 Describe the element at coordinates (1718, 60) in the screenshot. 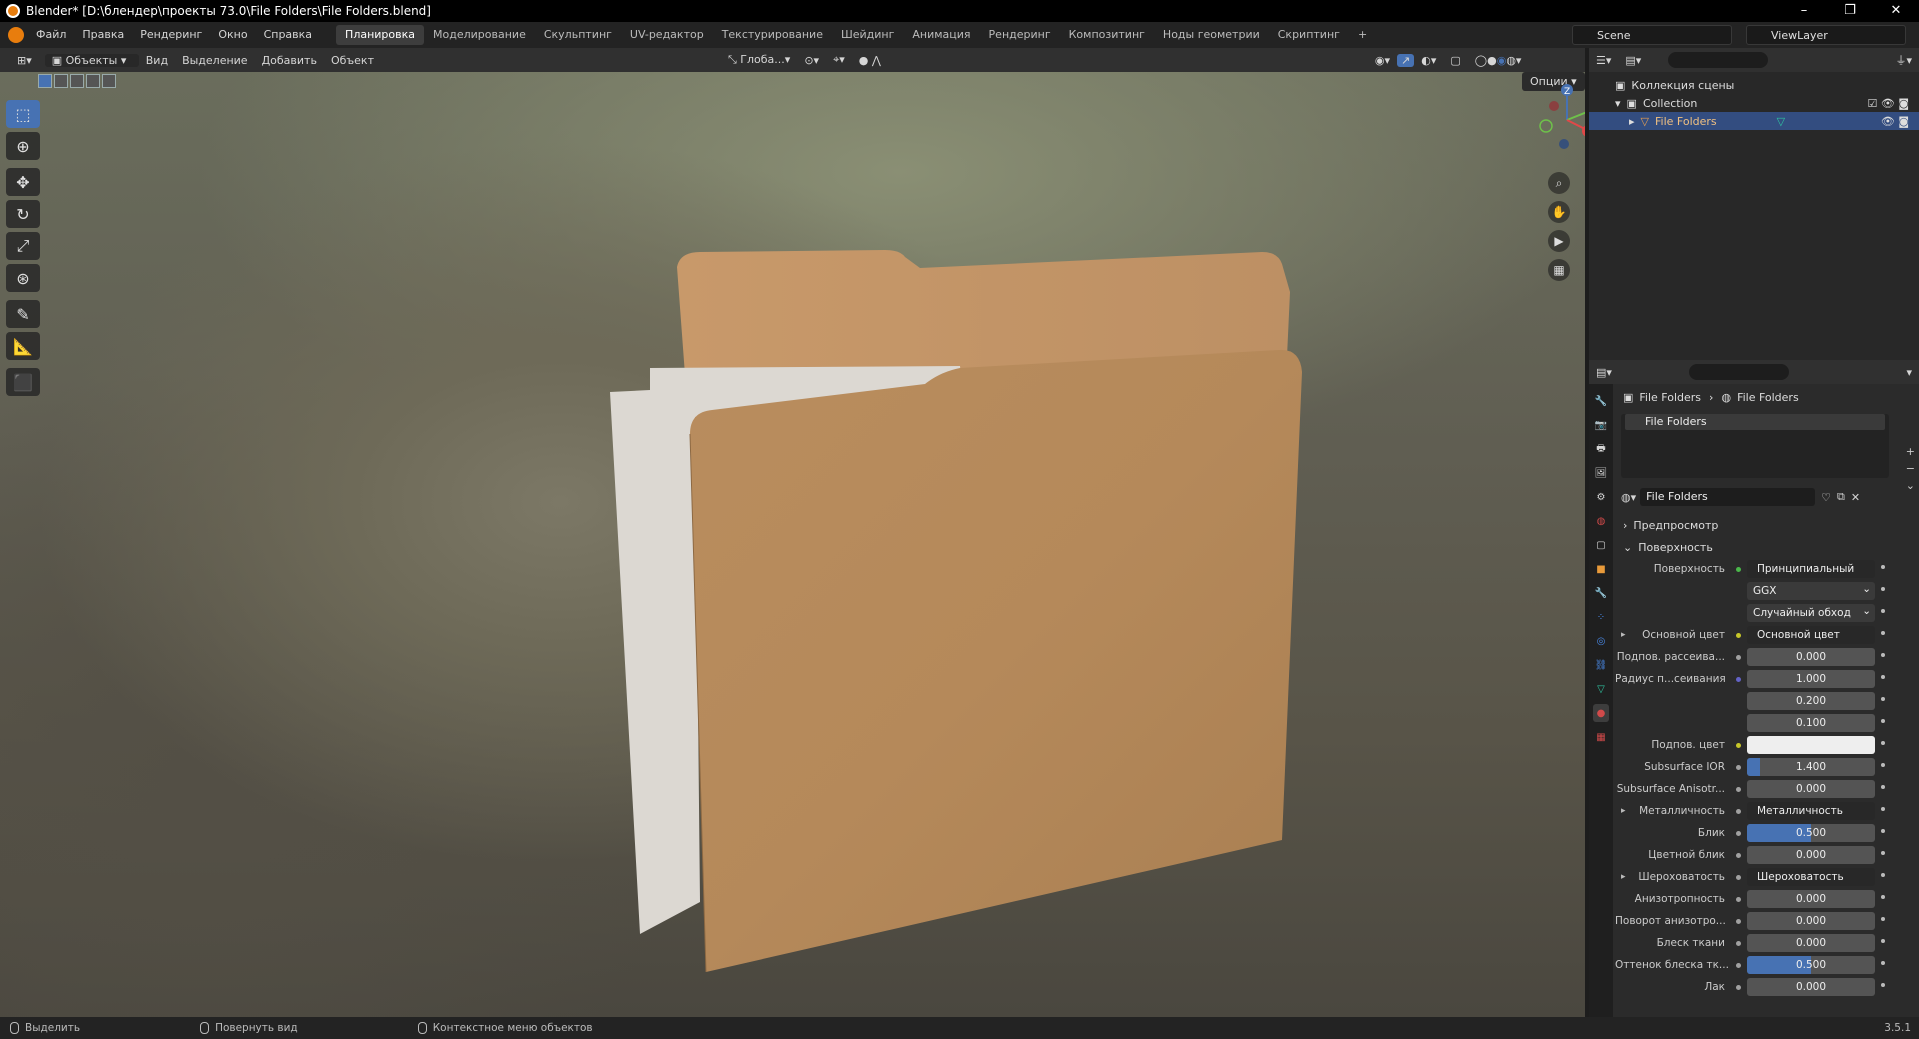

I see `outliner-search-input` at that location.